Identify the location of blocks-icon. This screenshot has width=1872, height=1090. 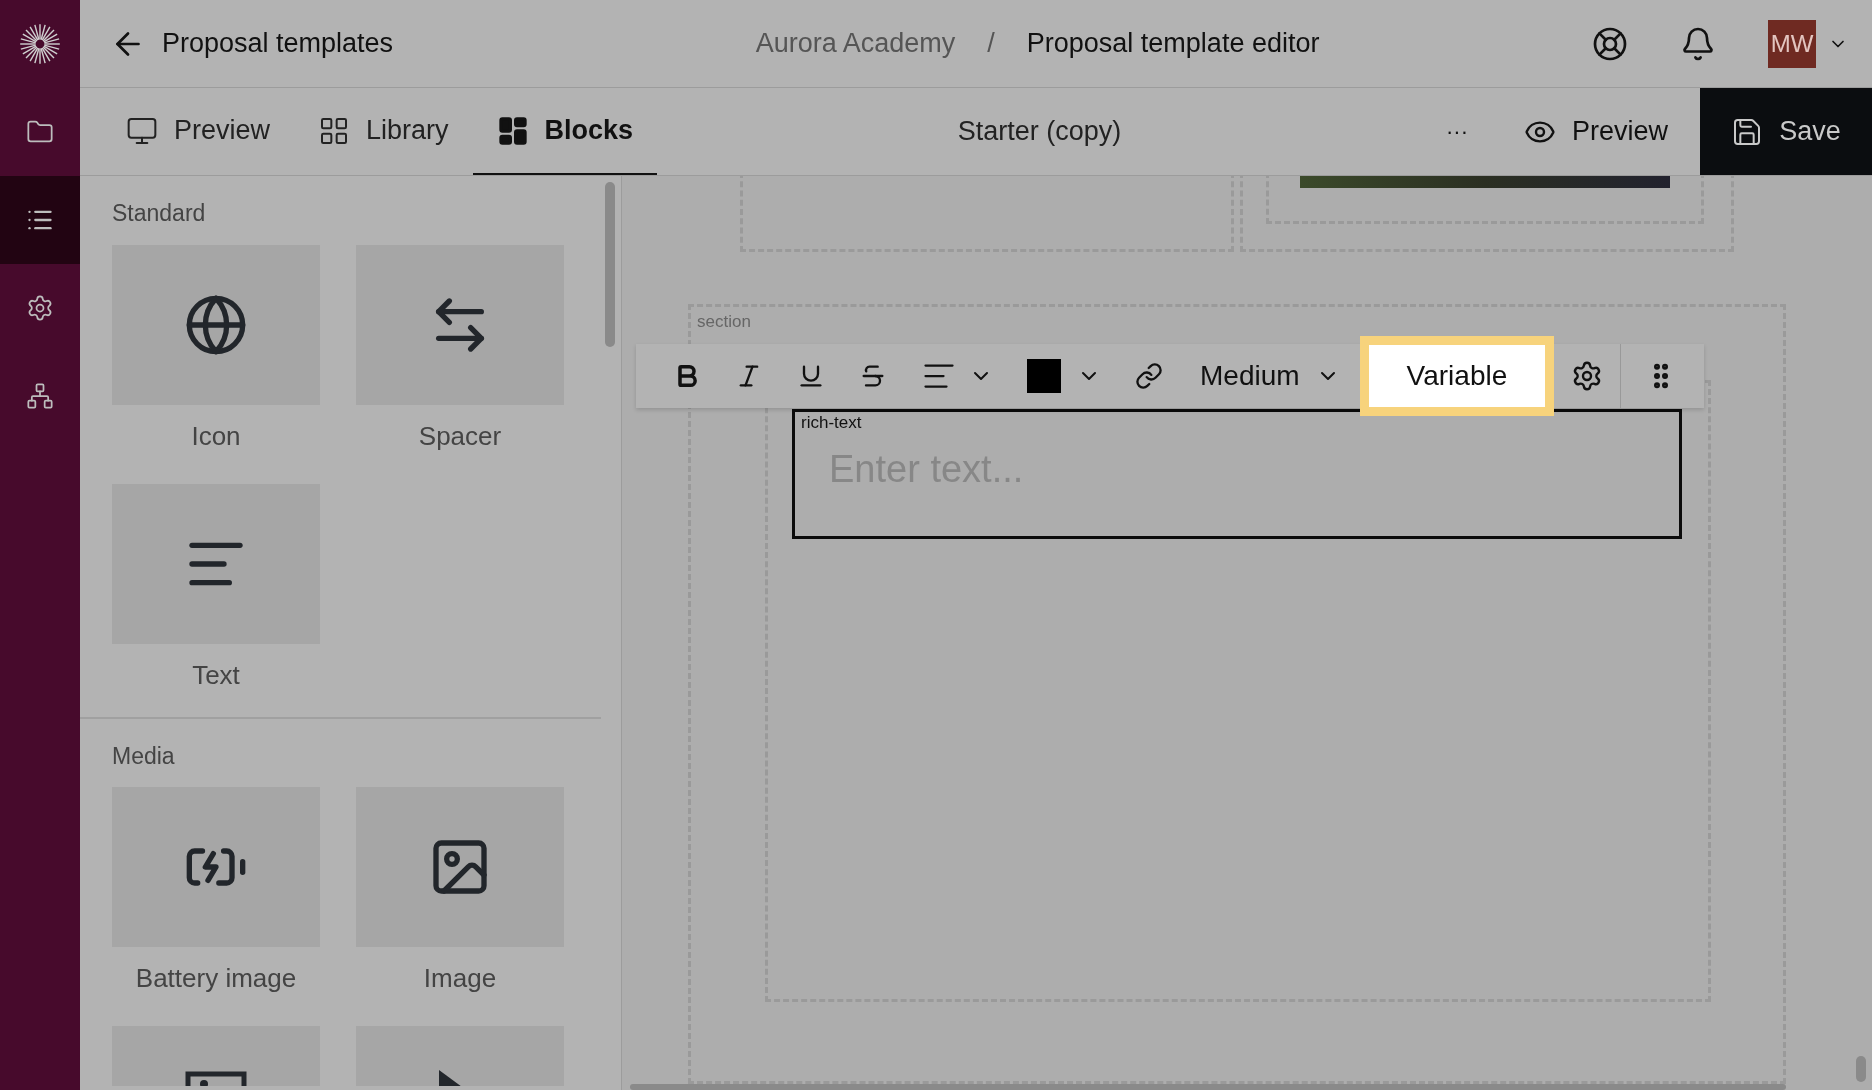
(512, 130).